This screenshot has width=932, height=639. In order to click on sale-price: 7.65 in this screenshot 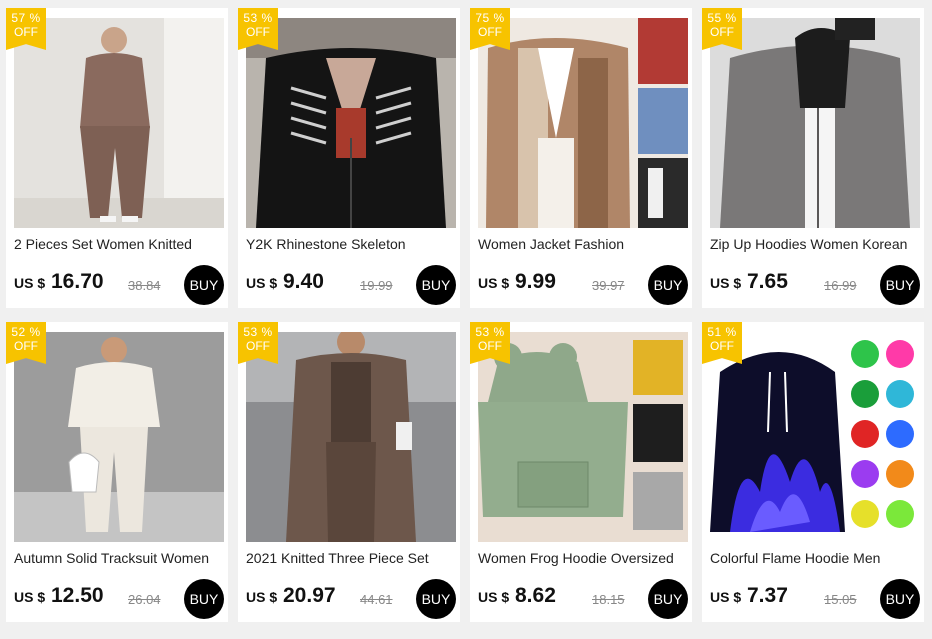, I will do `click(767, 281)`.